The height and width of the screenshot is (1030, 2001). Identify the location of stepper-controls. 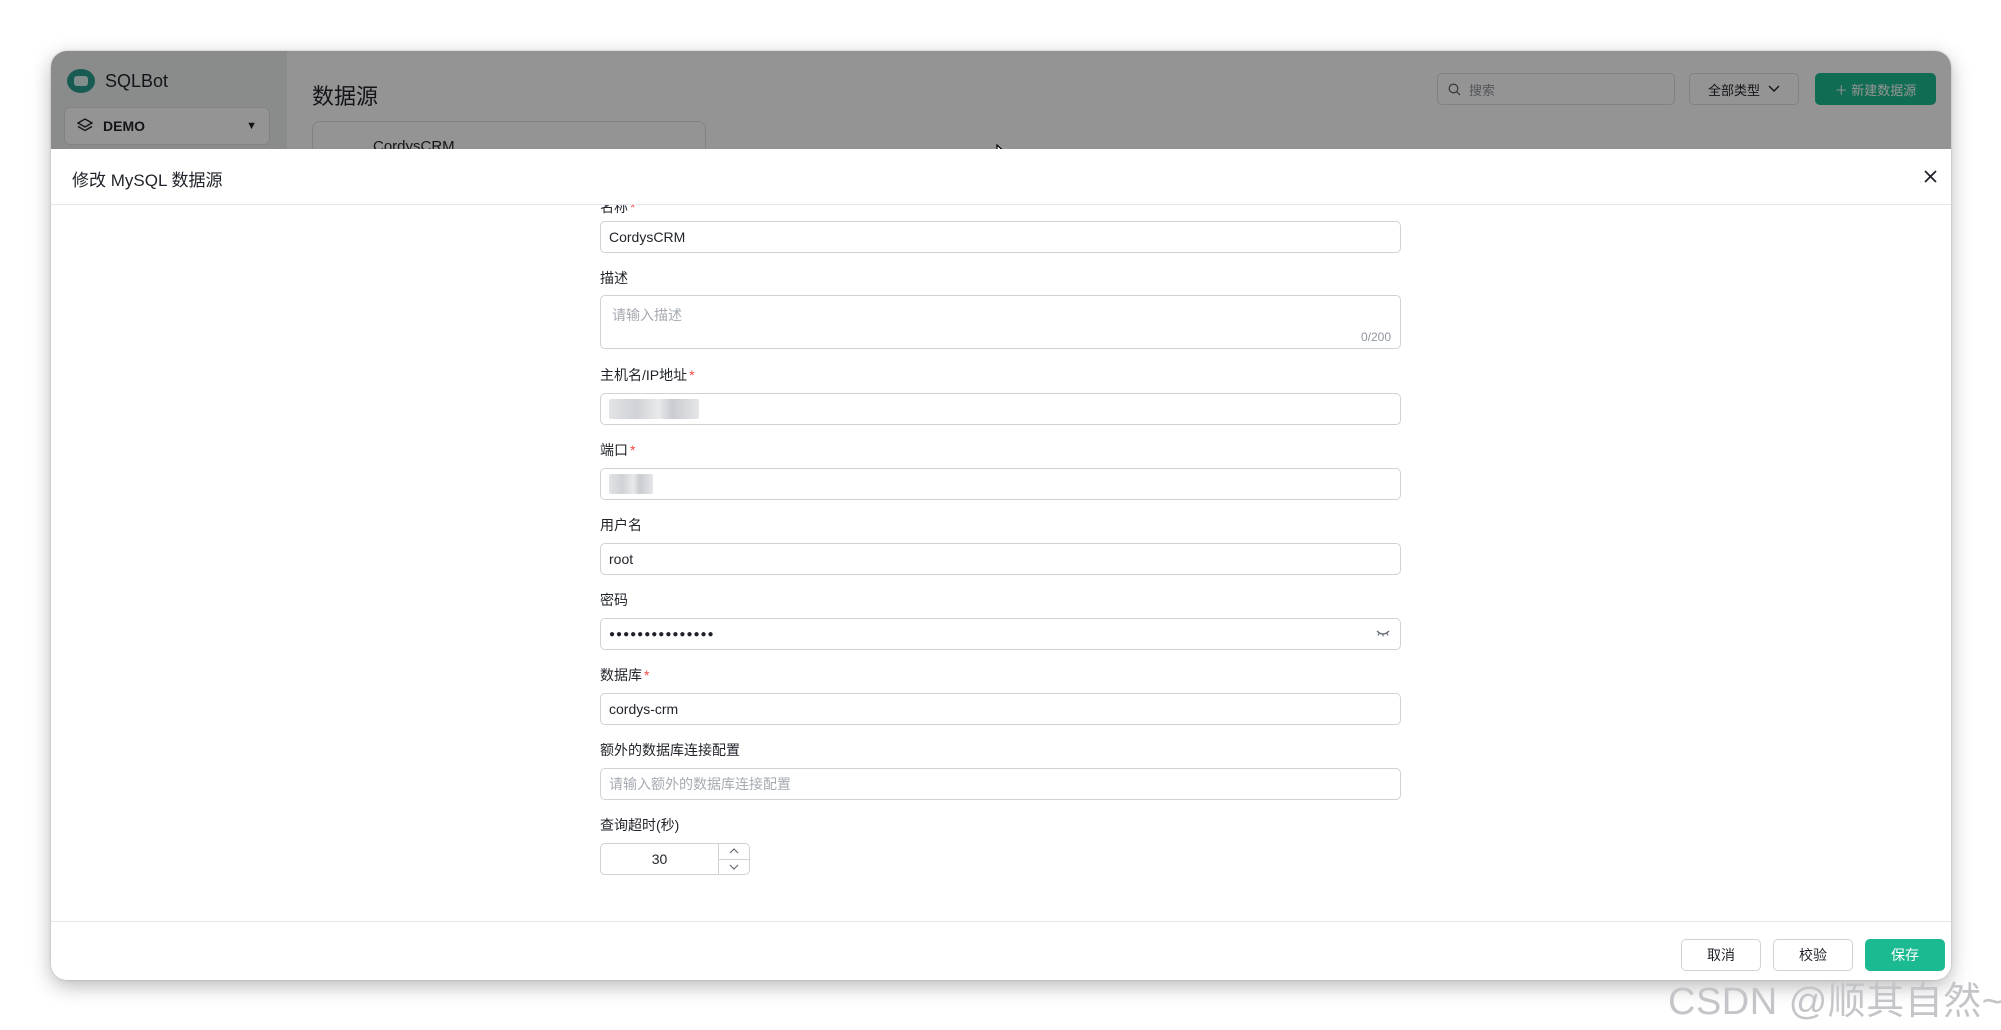
(733, 859).